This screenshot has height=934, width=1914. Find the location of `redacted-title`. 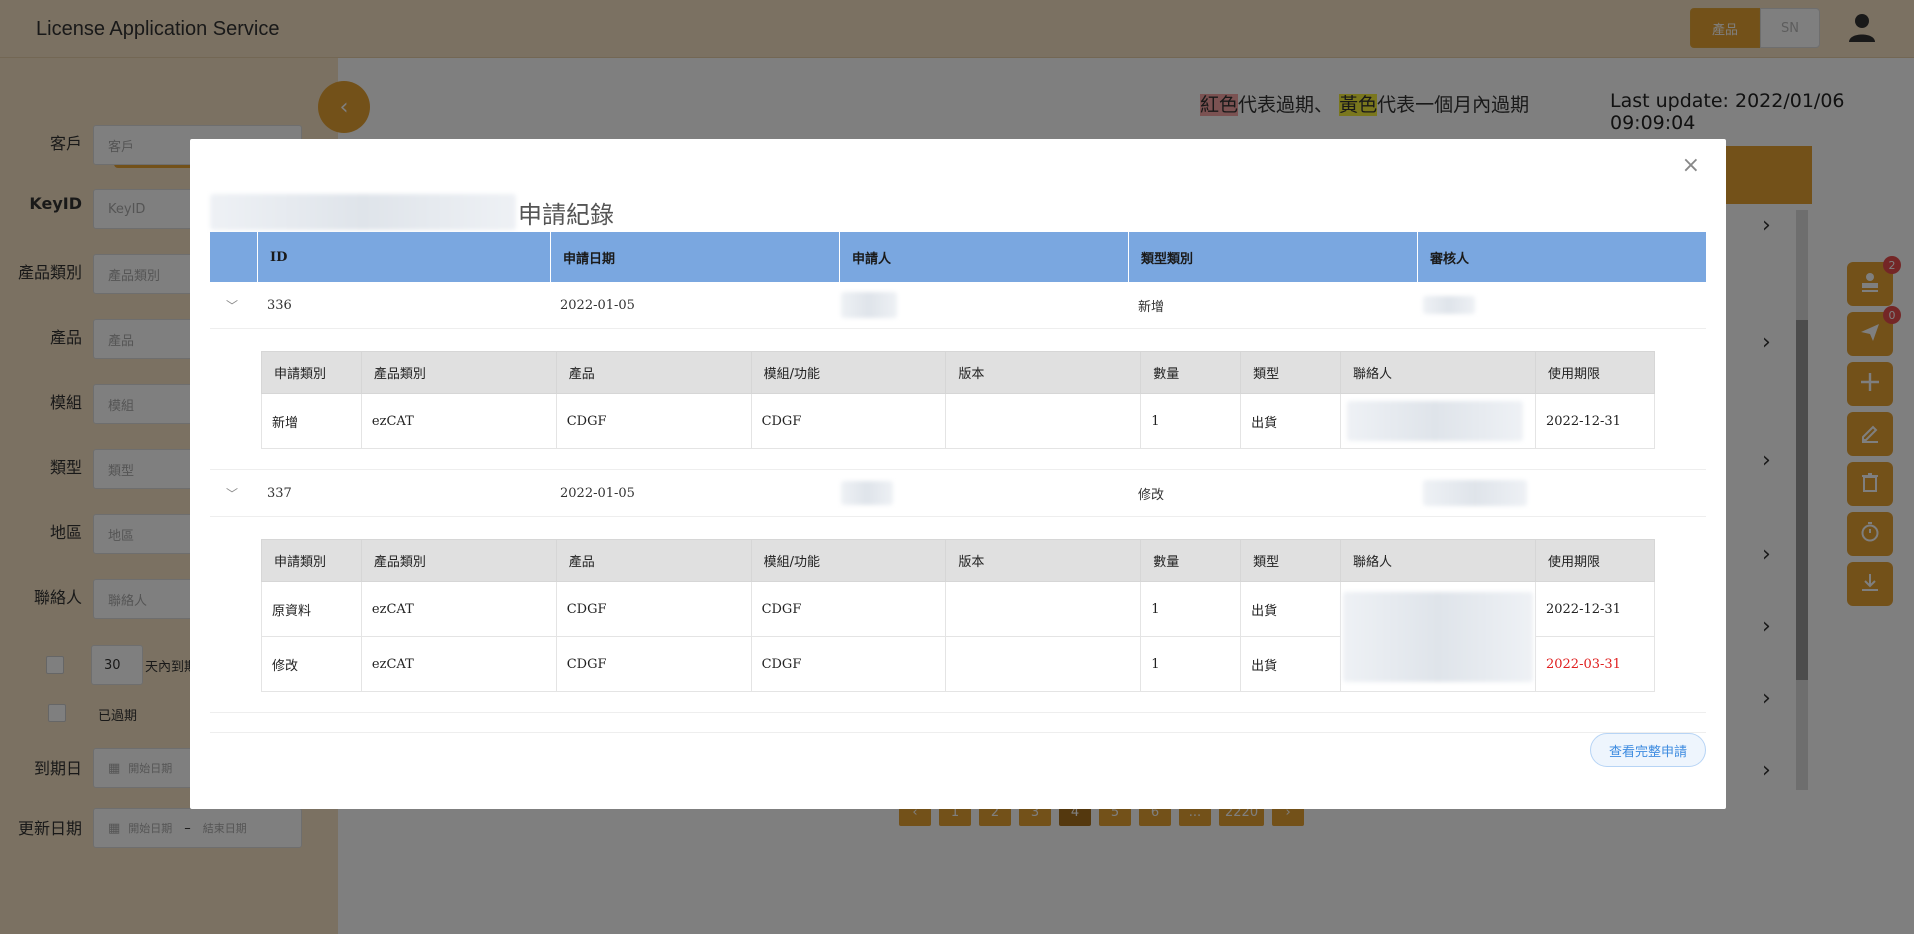

redacted-title is located at coordinates (363, 212).